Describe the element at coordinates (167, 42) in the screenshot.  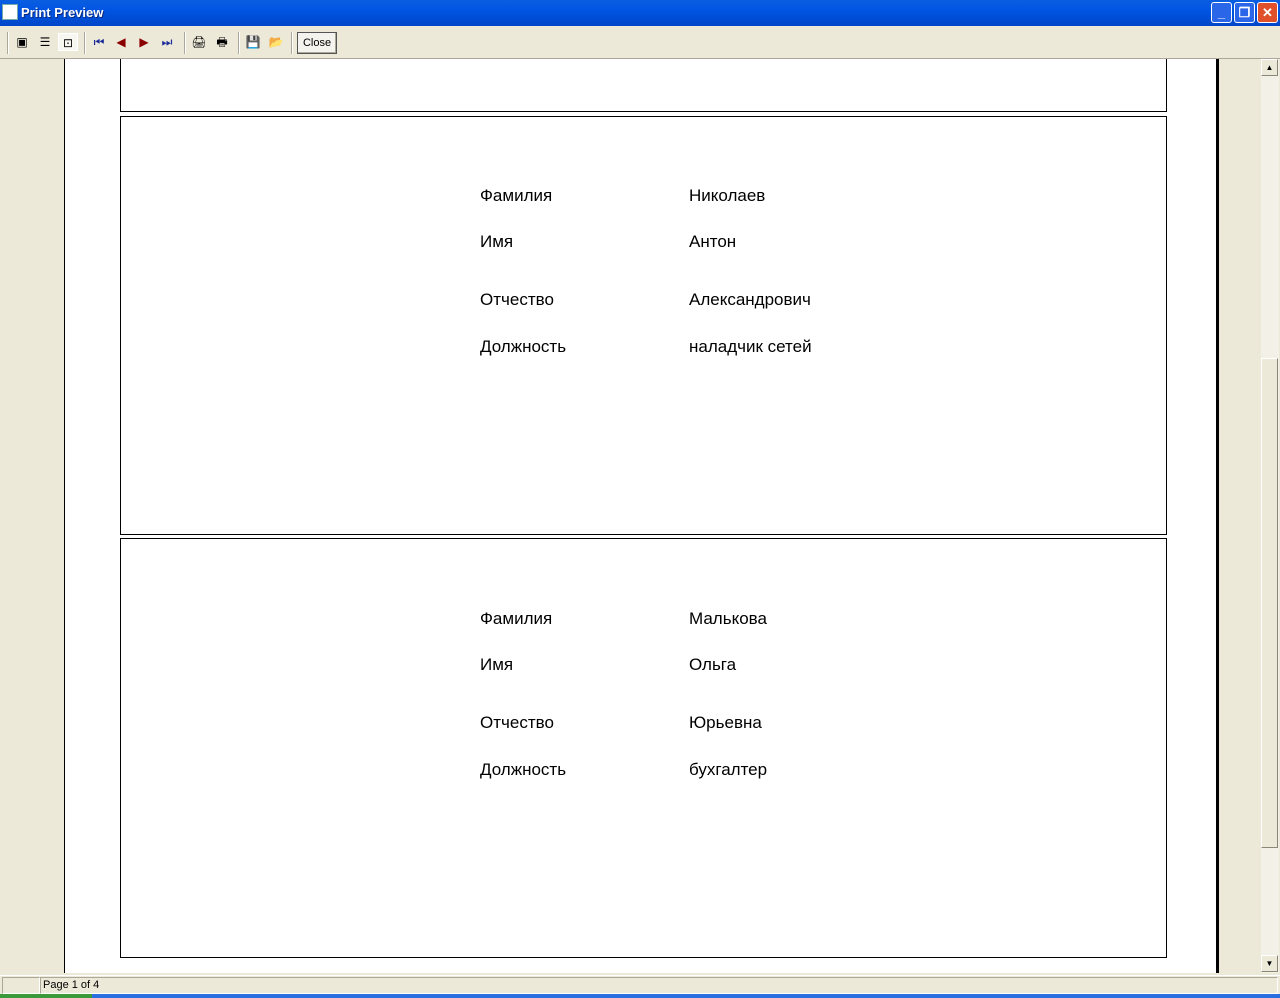
I see `last-page-icon: ⏭` at that location.